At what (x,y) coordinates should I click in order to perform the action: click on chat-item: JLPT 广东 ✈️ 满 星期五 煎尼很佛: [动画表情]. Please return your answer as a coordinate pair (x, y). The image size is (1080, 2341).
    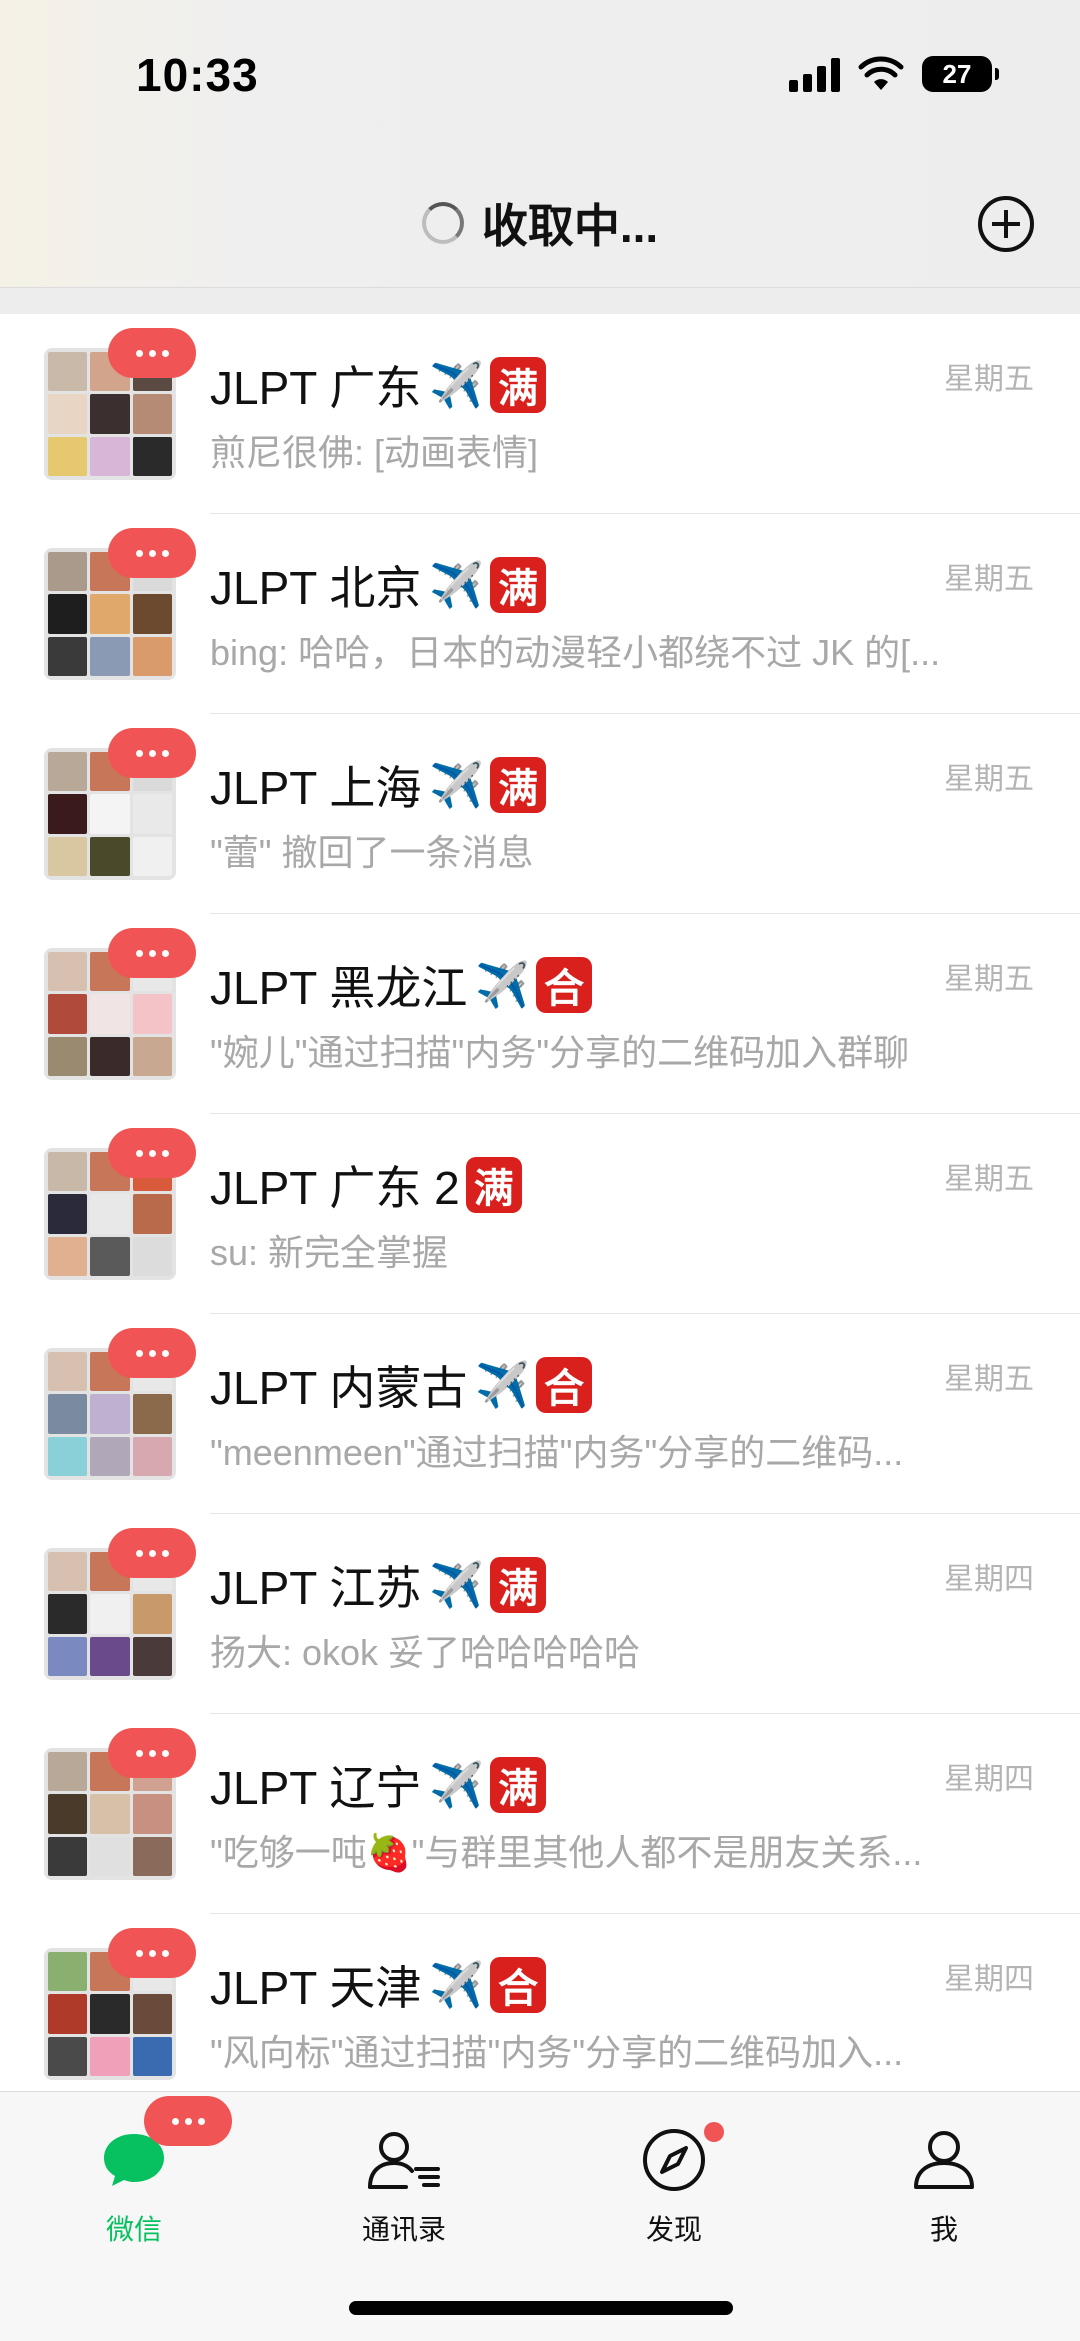
    Looking at the image, I should click on (540, 414).